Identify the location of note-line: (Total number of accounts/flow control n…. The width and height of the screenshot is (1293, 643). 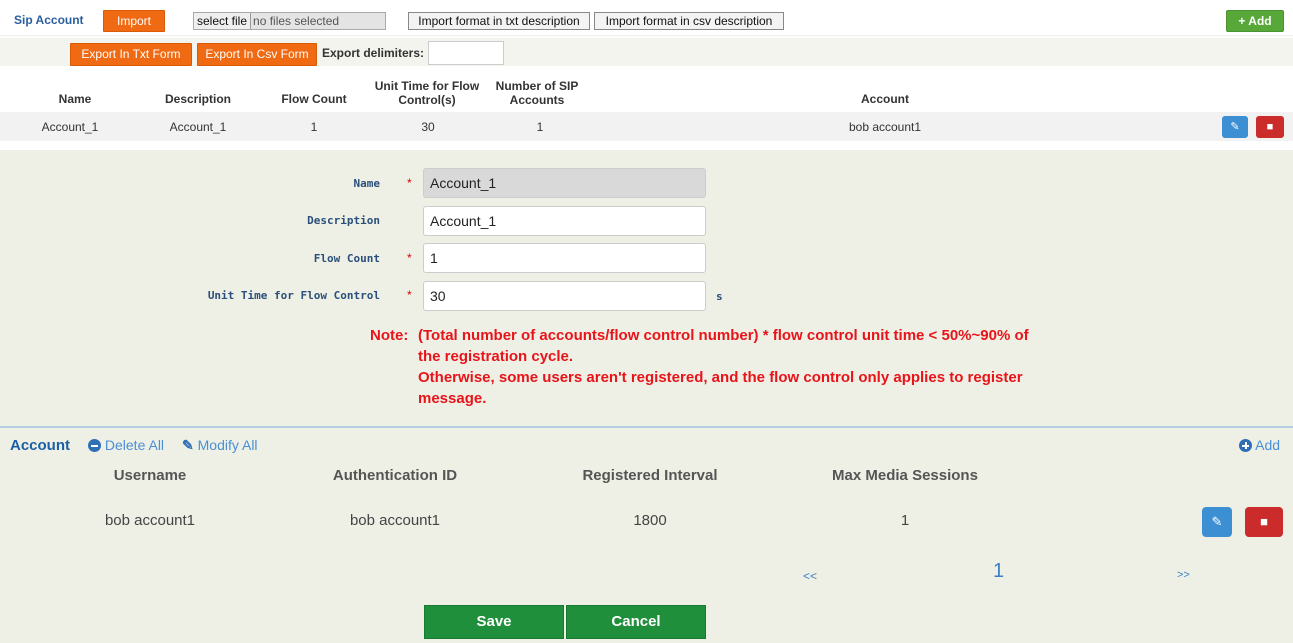
(723, 335).